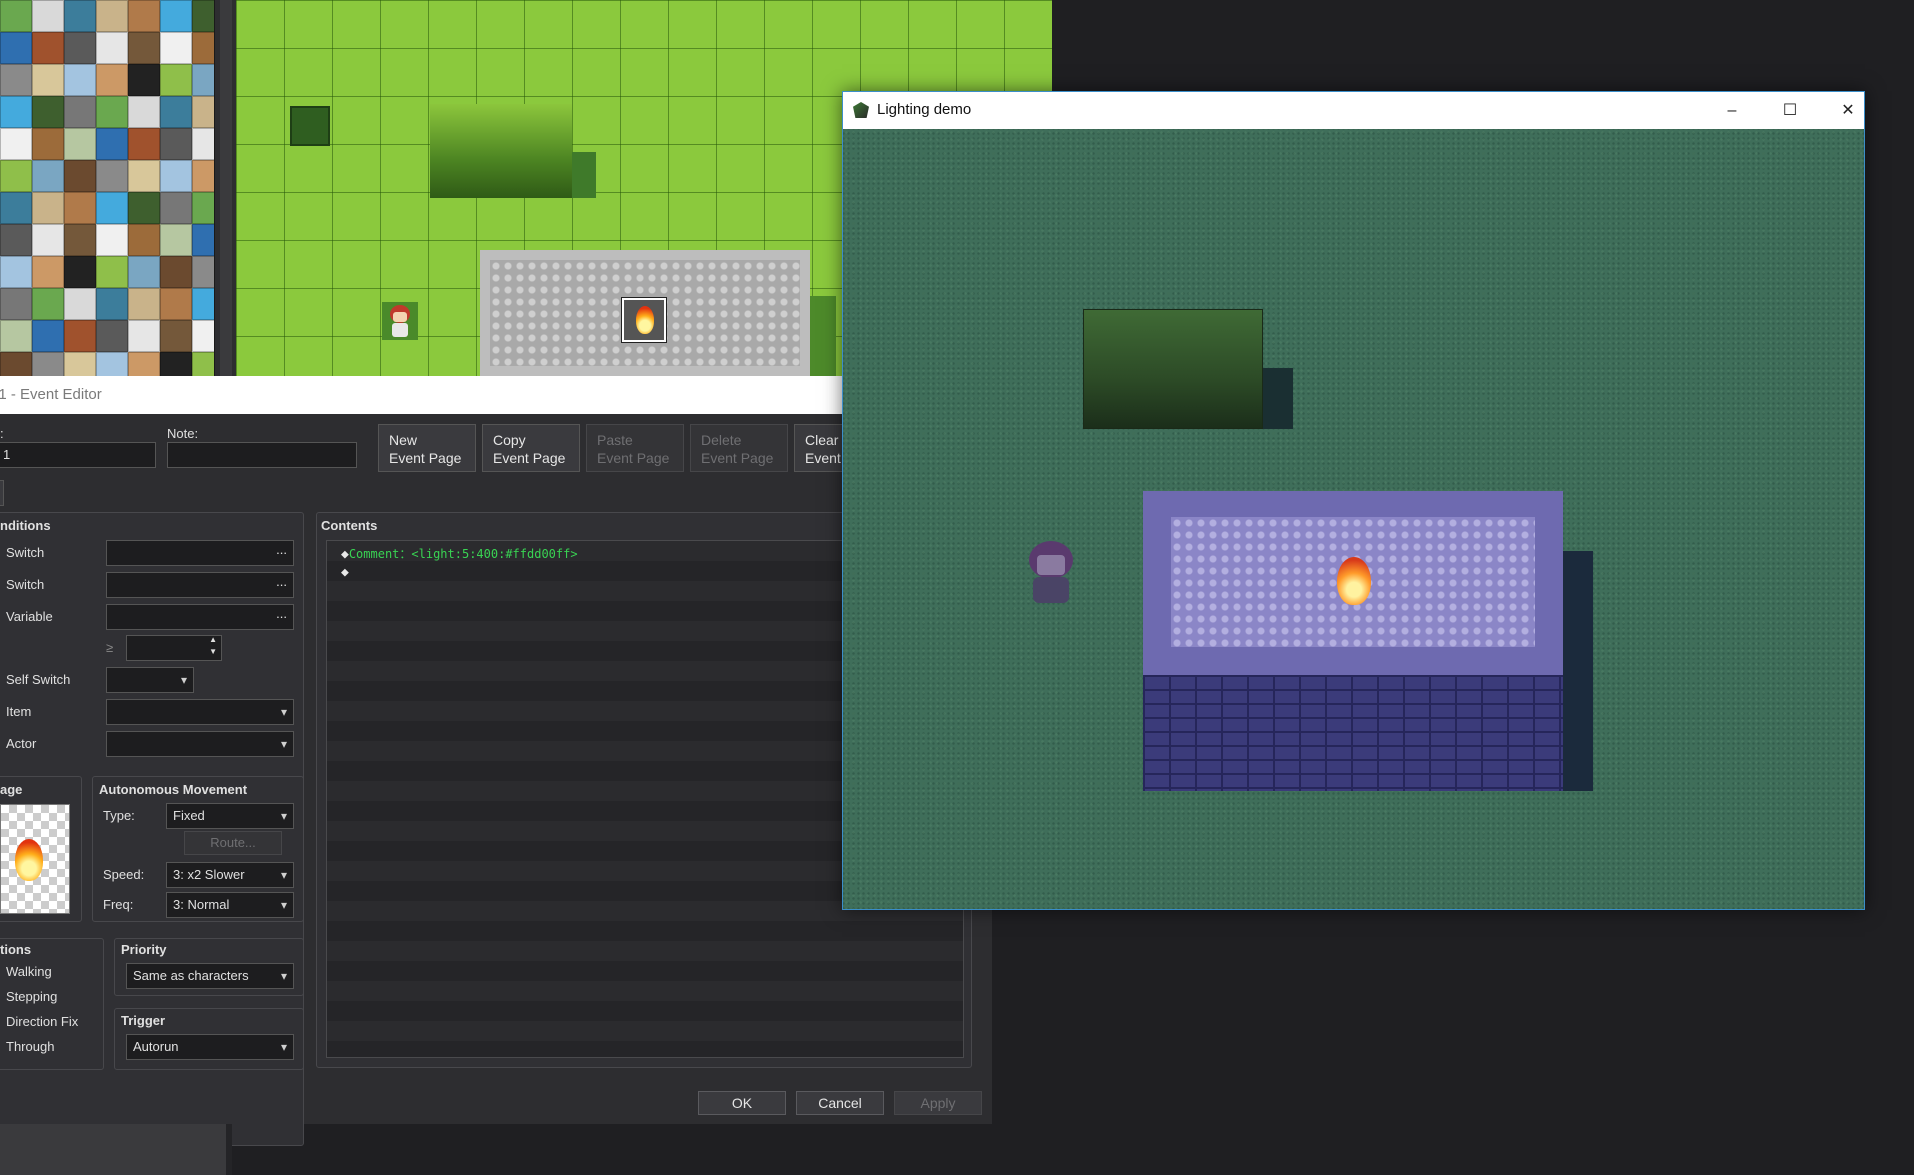  What do you see at coordinates (29, 971) in the screenshot?
I see `walking-checkbox: Walking` at bounding box center [29, 971].